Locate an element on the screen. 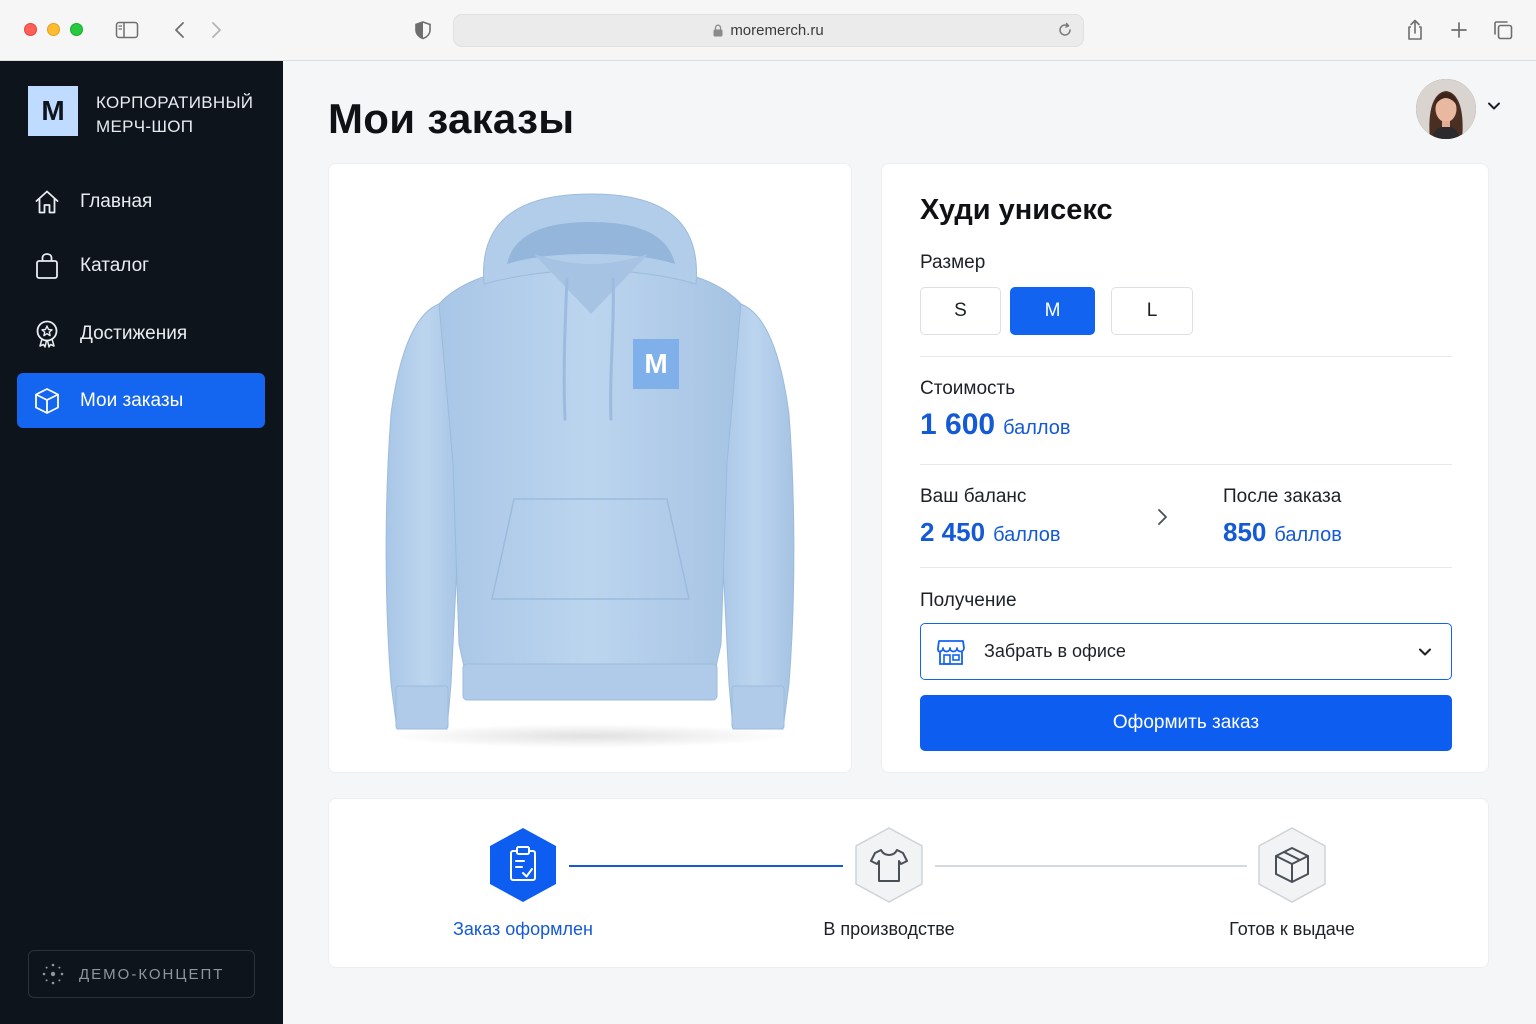 This screenshot has height=1024, width=1536. step-production-label: В производстве is located at coordinates (889, 929).